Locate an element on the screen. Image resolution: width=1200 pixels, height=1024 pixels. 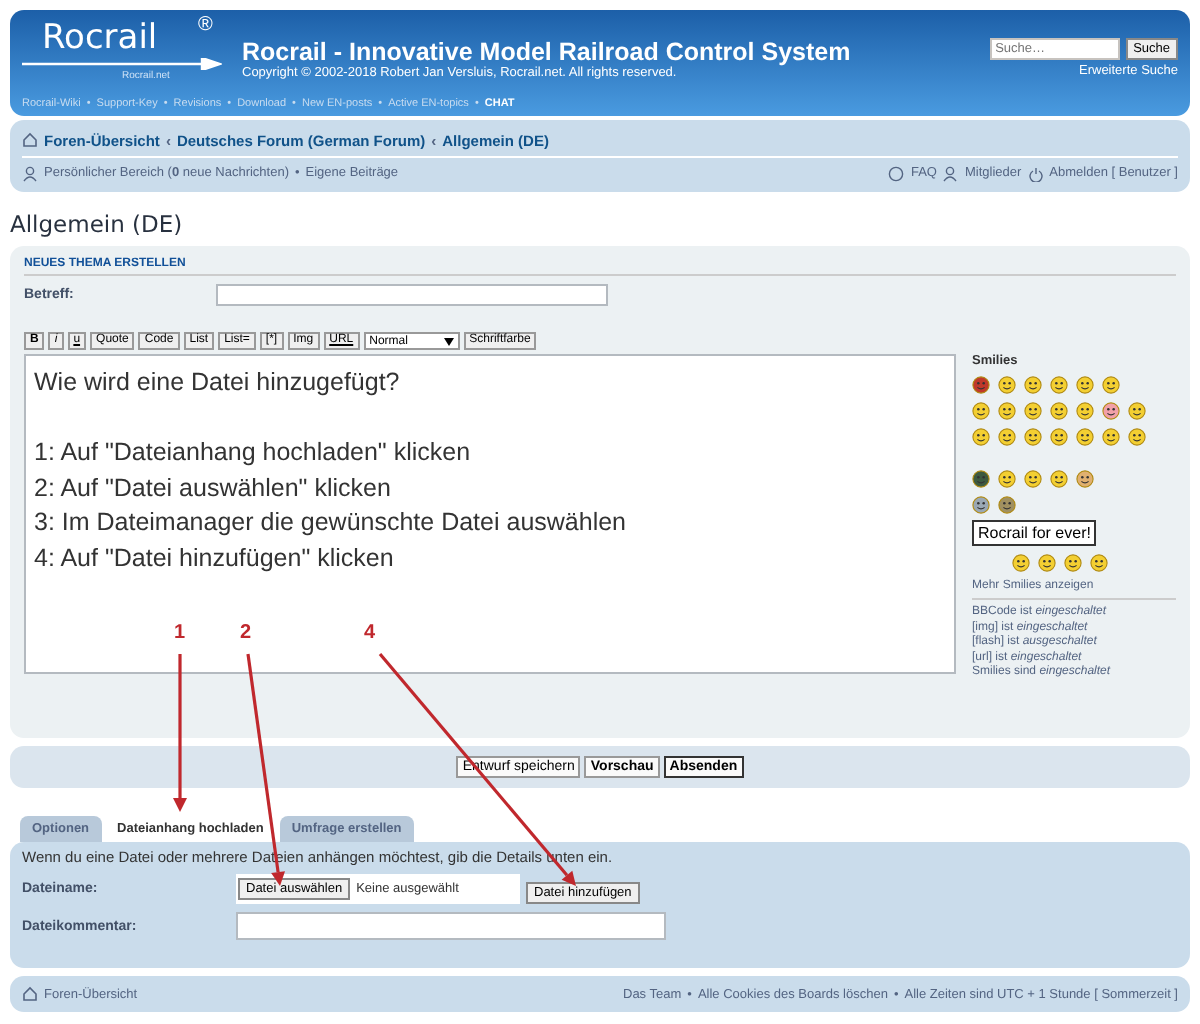
site-title: Rocrail - Innovative Model Railroad Control System is located at coordinates (547, 51).